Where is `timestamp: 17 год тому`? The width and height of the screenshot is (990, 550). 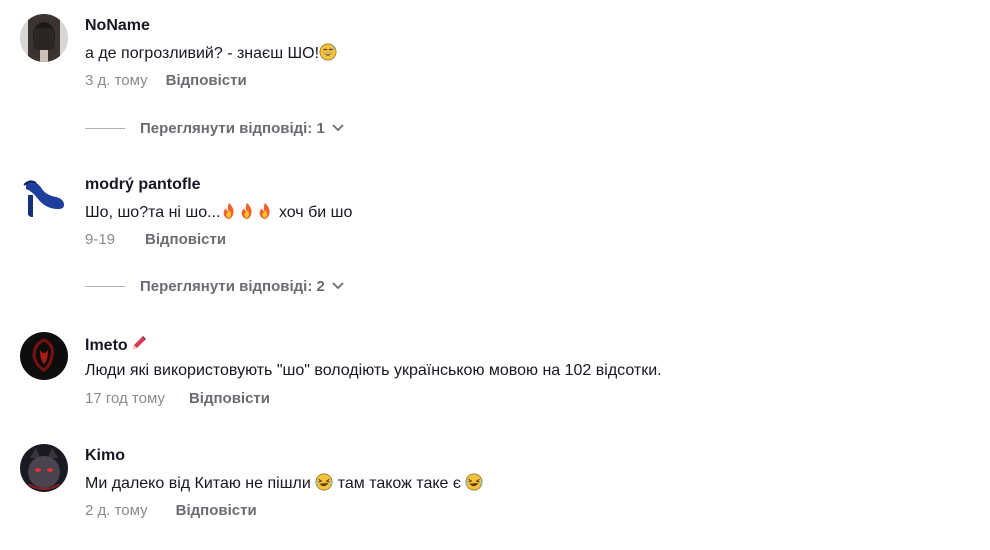 timestamp: 17 год тому is located at coordinates (125, 398).